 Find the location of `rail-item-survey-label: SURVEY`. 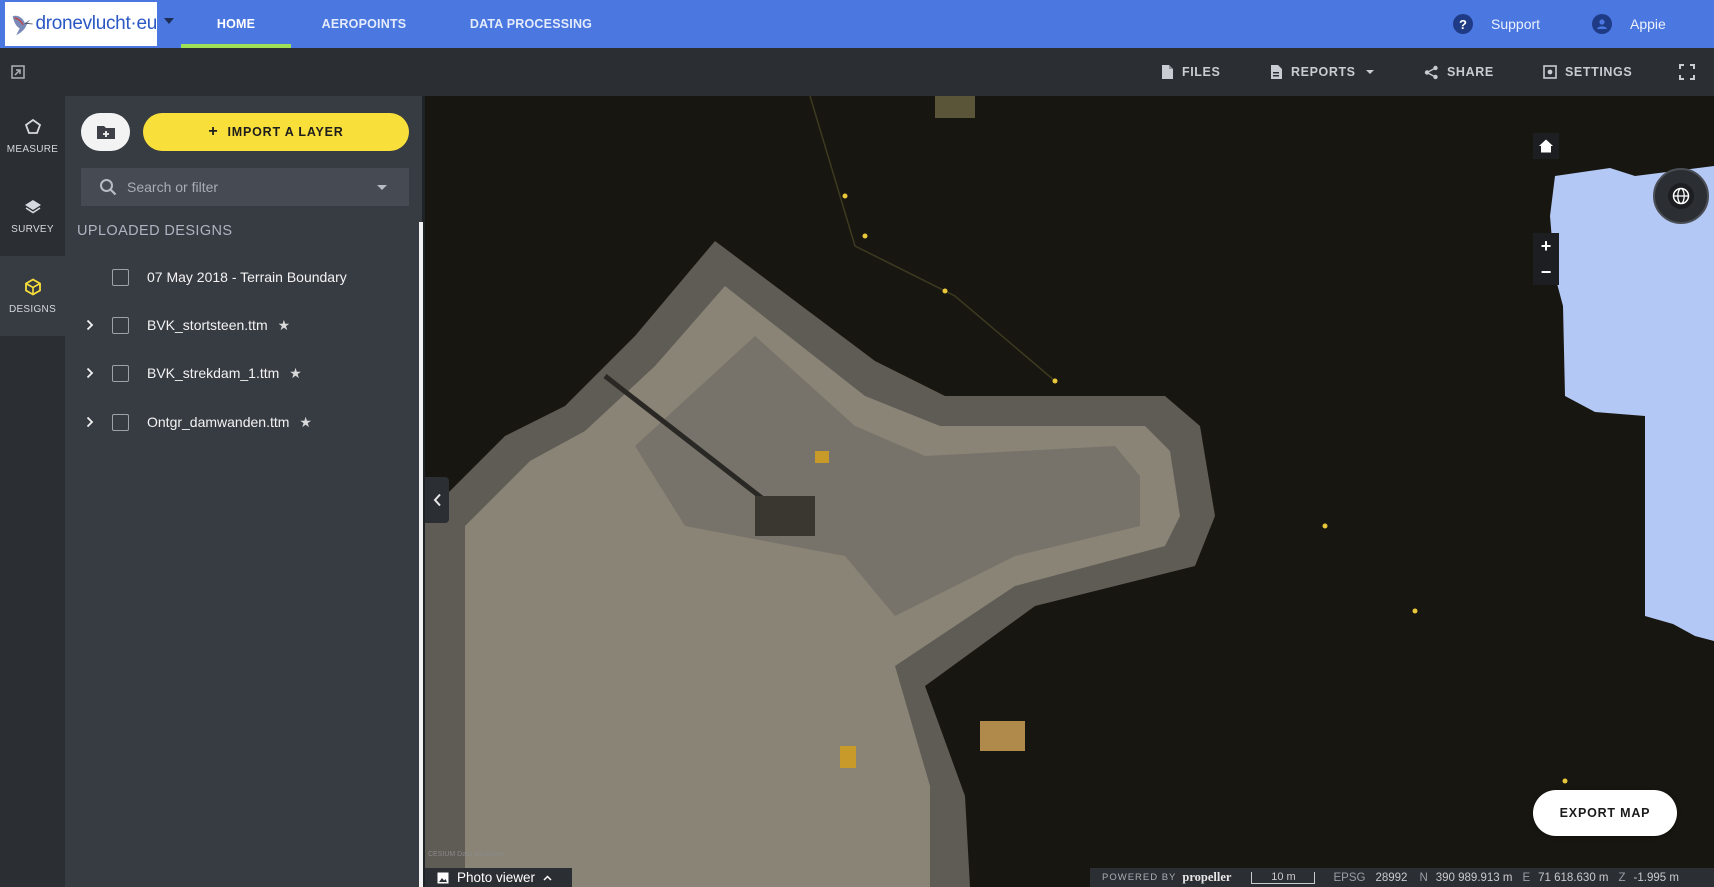

rail-item-survey-label: SURVEY is located at coordinates (32, 229).